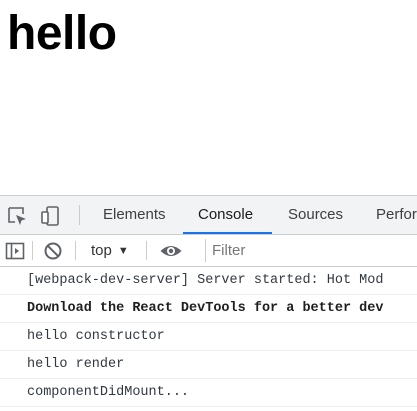  Describe the element at coordinates (15, 250) in the screenshot. I see `sidebar-toggle-icon` at that location.